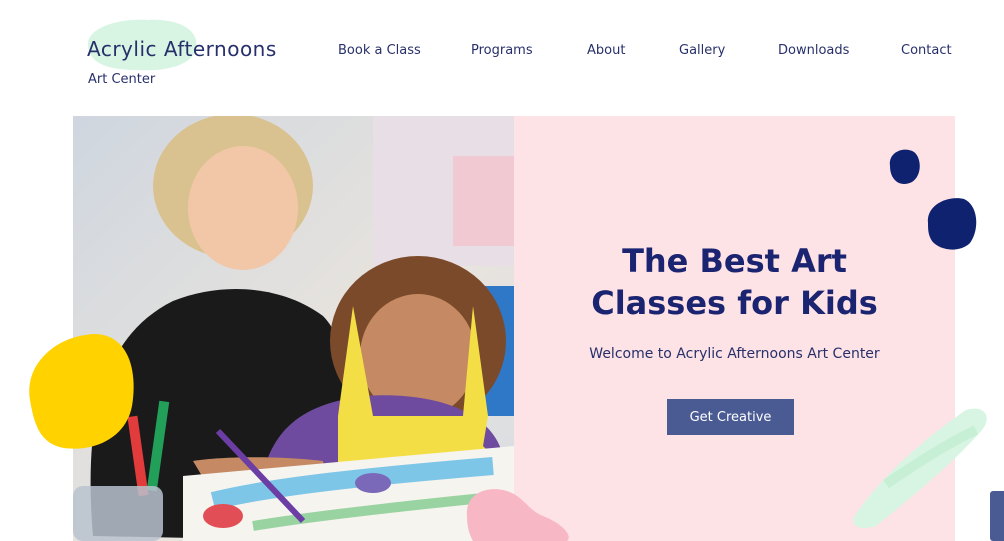  What do you see at coordinates (122, 79) in the screenshot?
I see `brand-subtitle: Art Center` at bounding box center [122, 79].